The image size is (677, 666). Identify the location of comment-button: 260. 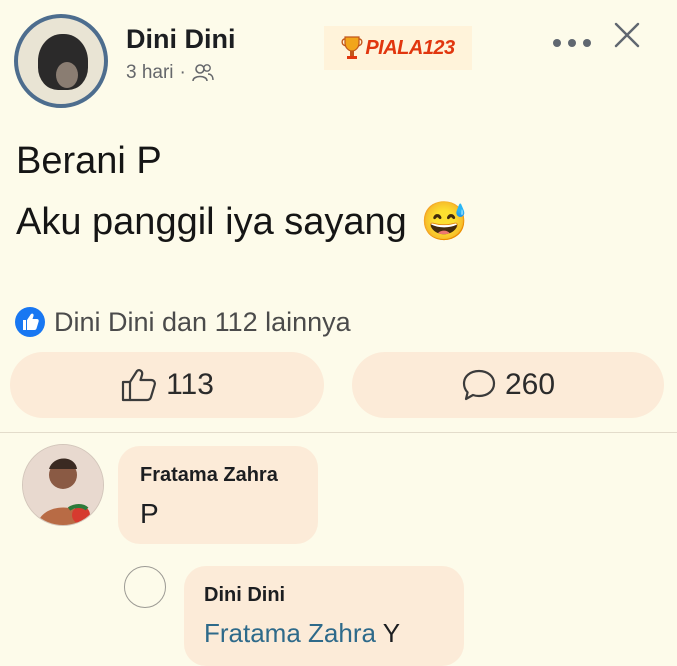
(508, 385).